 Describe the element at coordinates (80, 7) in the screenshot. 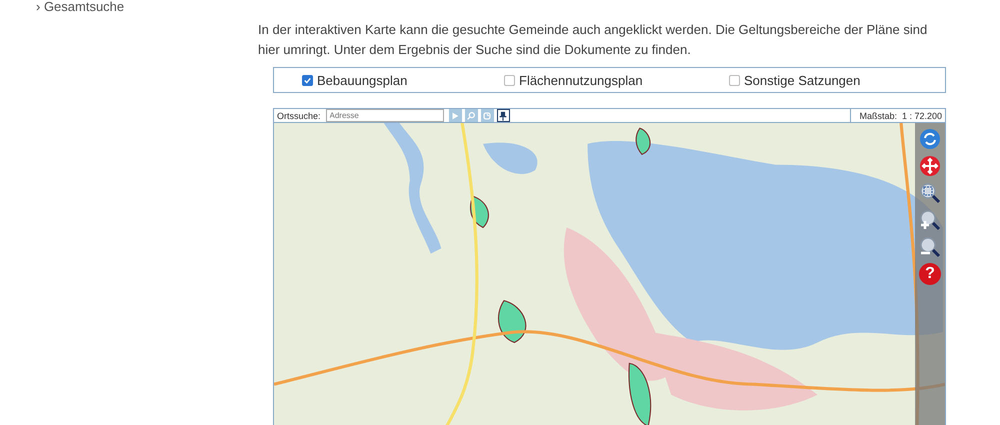

I see `breadcrumb-link: › Gesamtsuche` at that location.